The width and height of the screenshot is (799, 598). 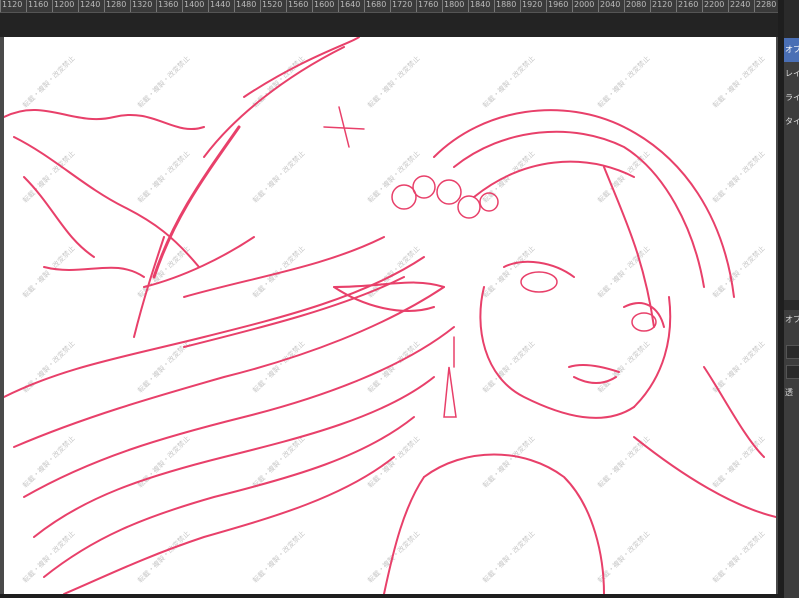 What do you see at coordinates (713, 6) in the screenshot?
I see `ruler-tick: 2200` at bounding box center [713, 6].